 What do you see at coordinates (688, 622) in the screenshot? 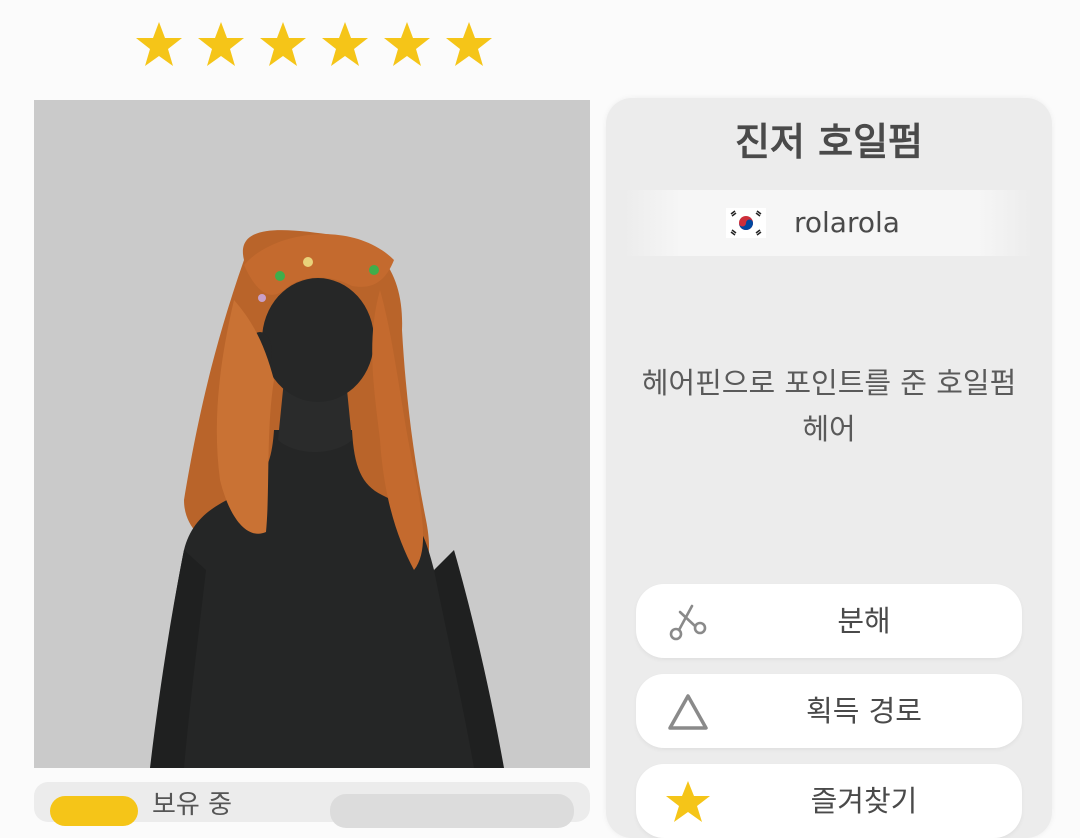
I see `scissors-icon` at bounding box center [688, 622].